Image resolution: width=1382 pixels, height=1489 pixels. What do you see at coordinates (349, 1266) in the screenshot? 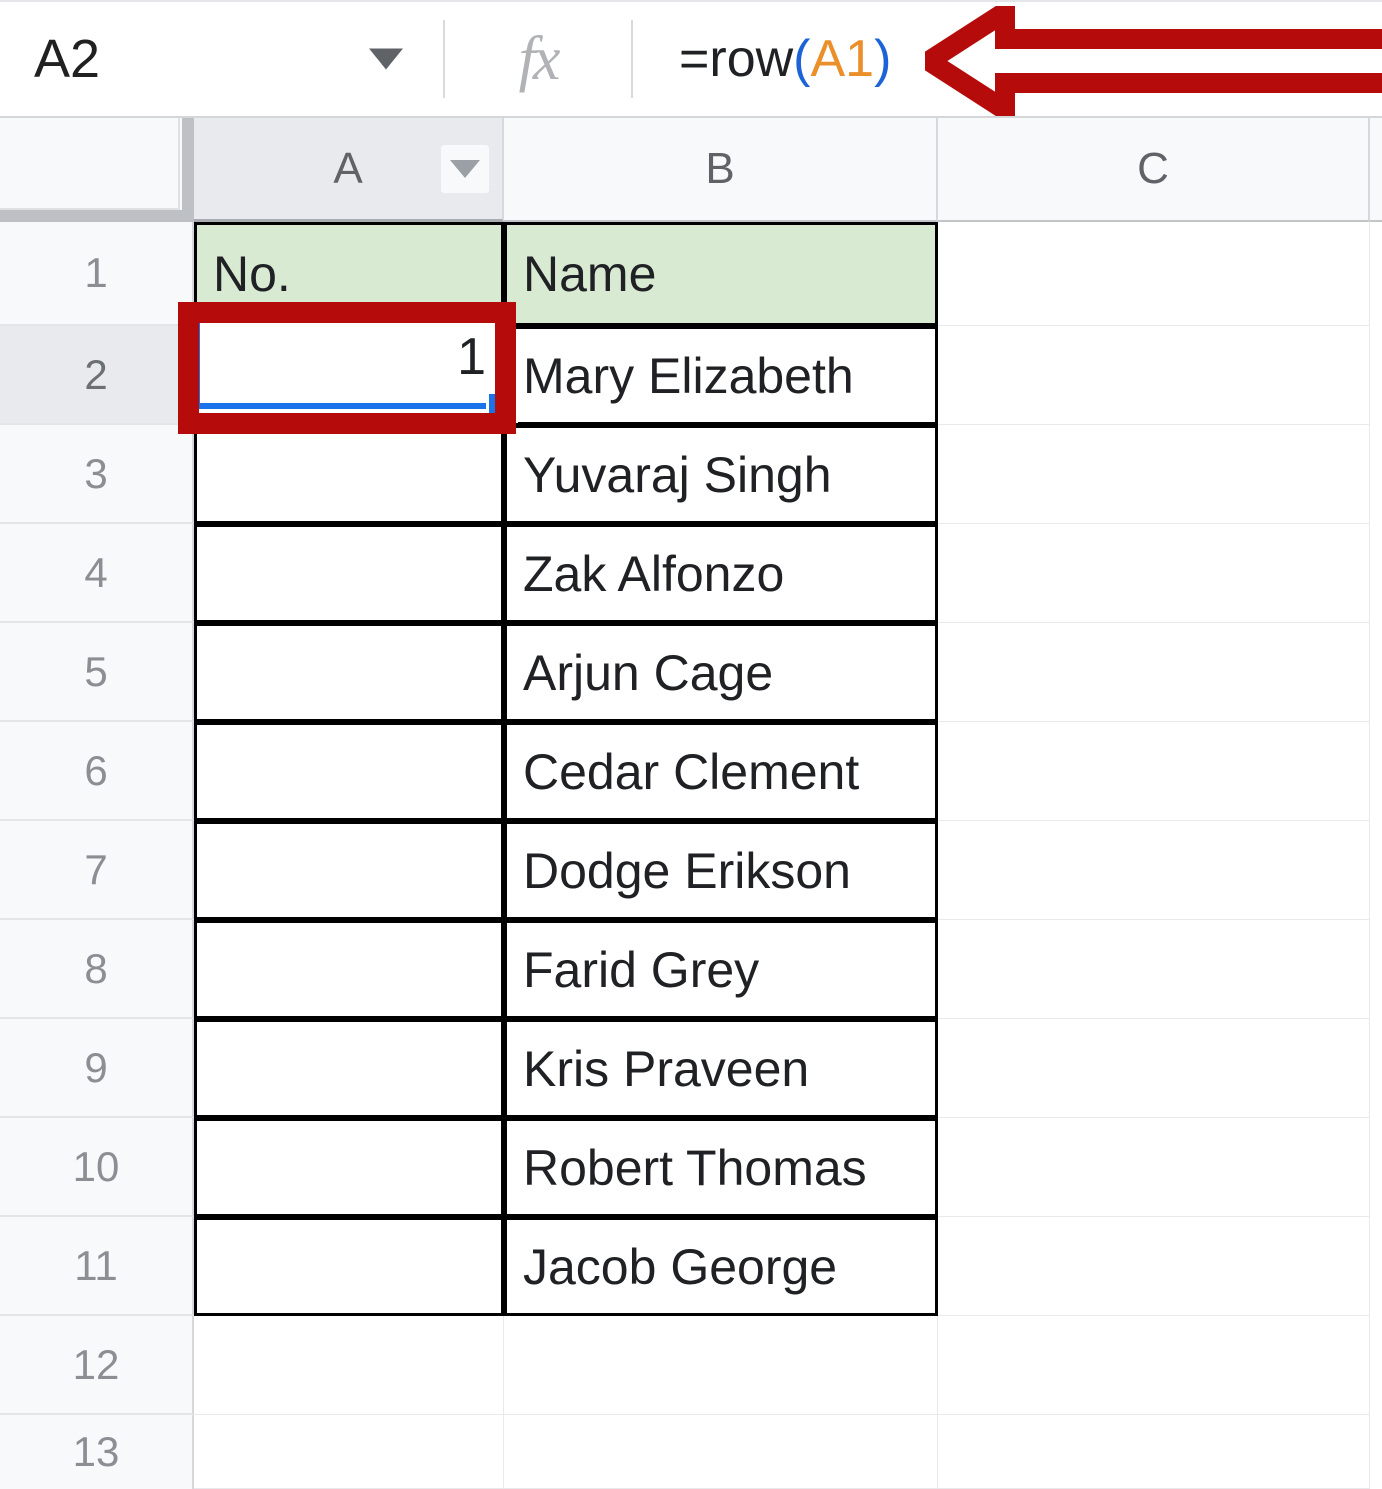
I see `cell-A11` at bounding box center [349, 1266].